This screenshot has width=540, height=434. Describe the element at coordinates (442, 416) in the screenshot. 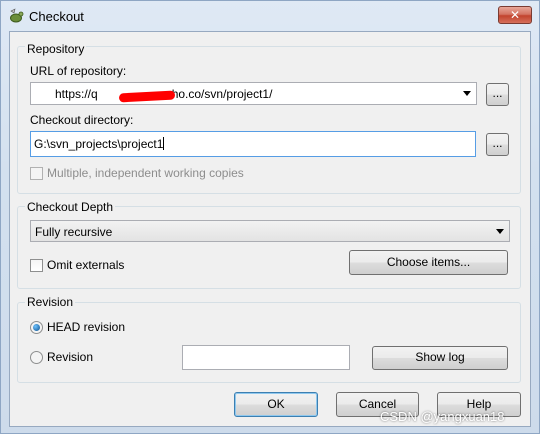

I see `csdn-watermark: CSDN @yangxuan18` at that location.